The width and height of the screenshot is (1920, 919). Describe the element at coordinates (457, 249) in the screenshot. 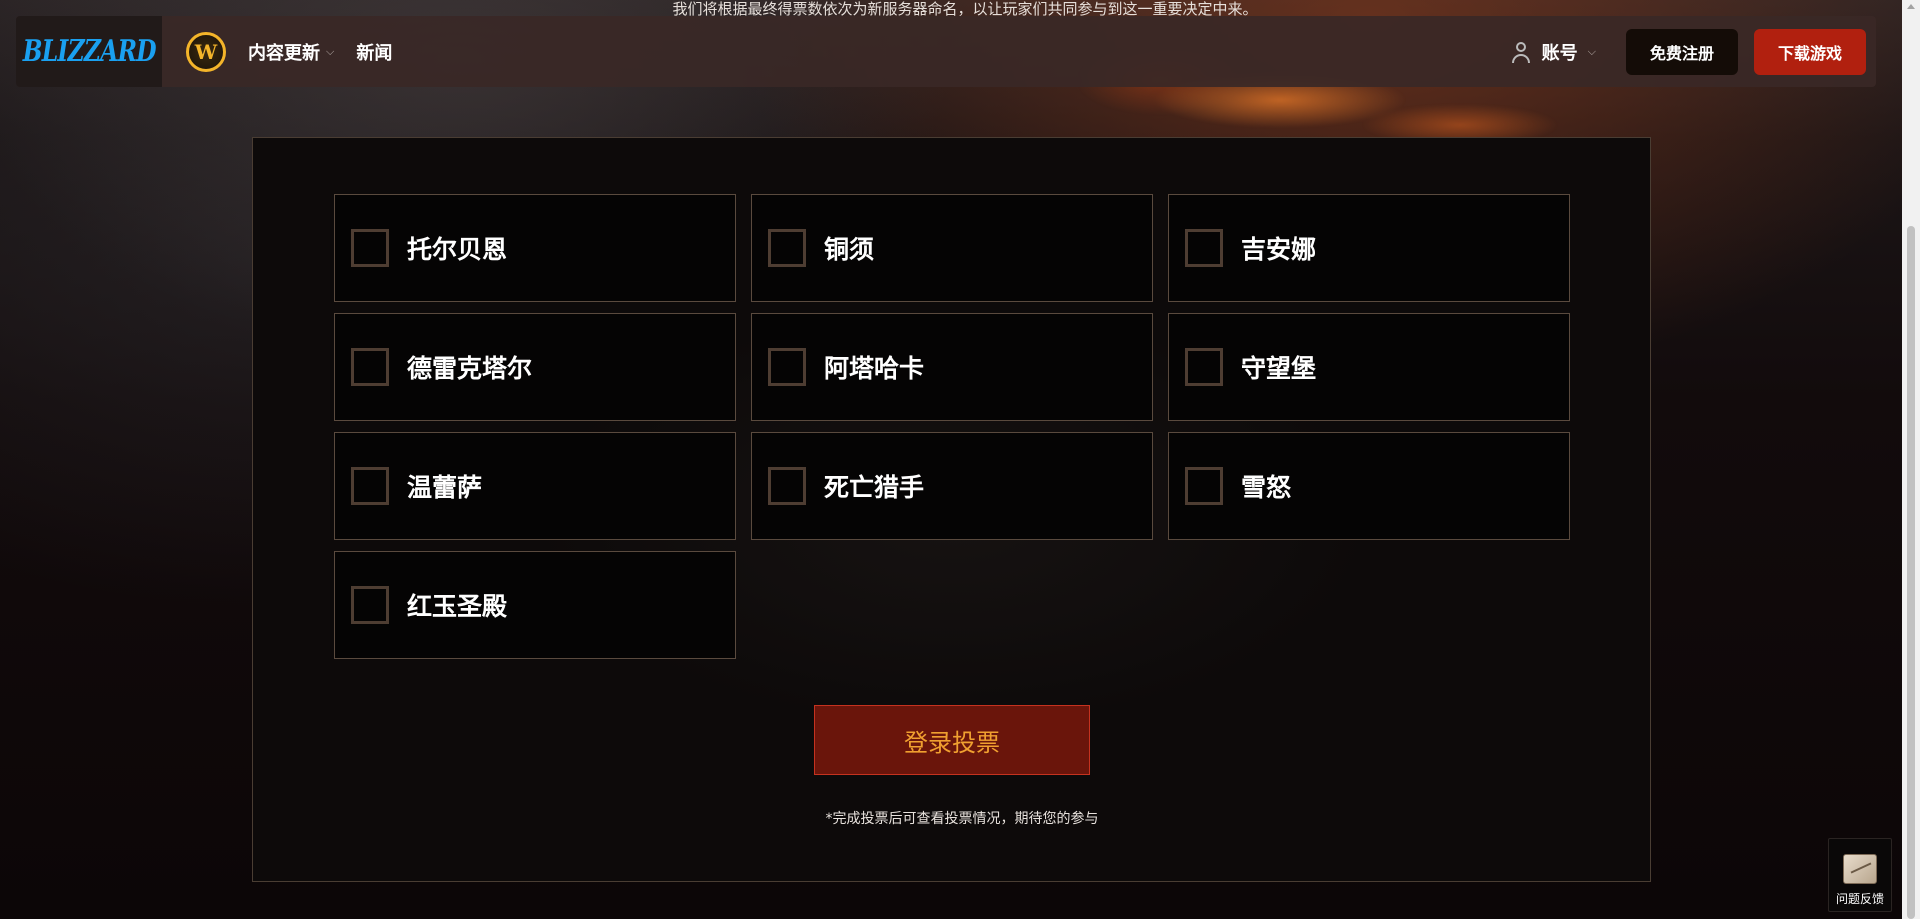

I see `vote-option-label: 托尔贝恩` at that location.